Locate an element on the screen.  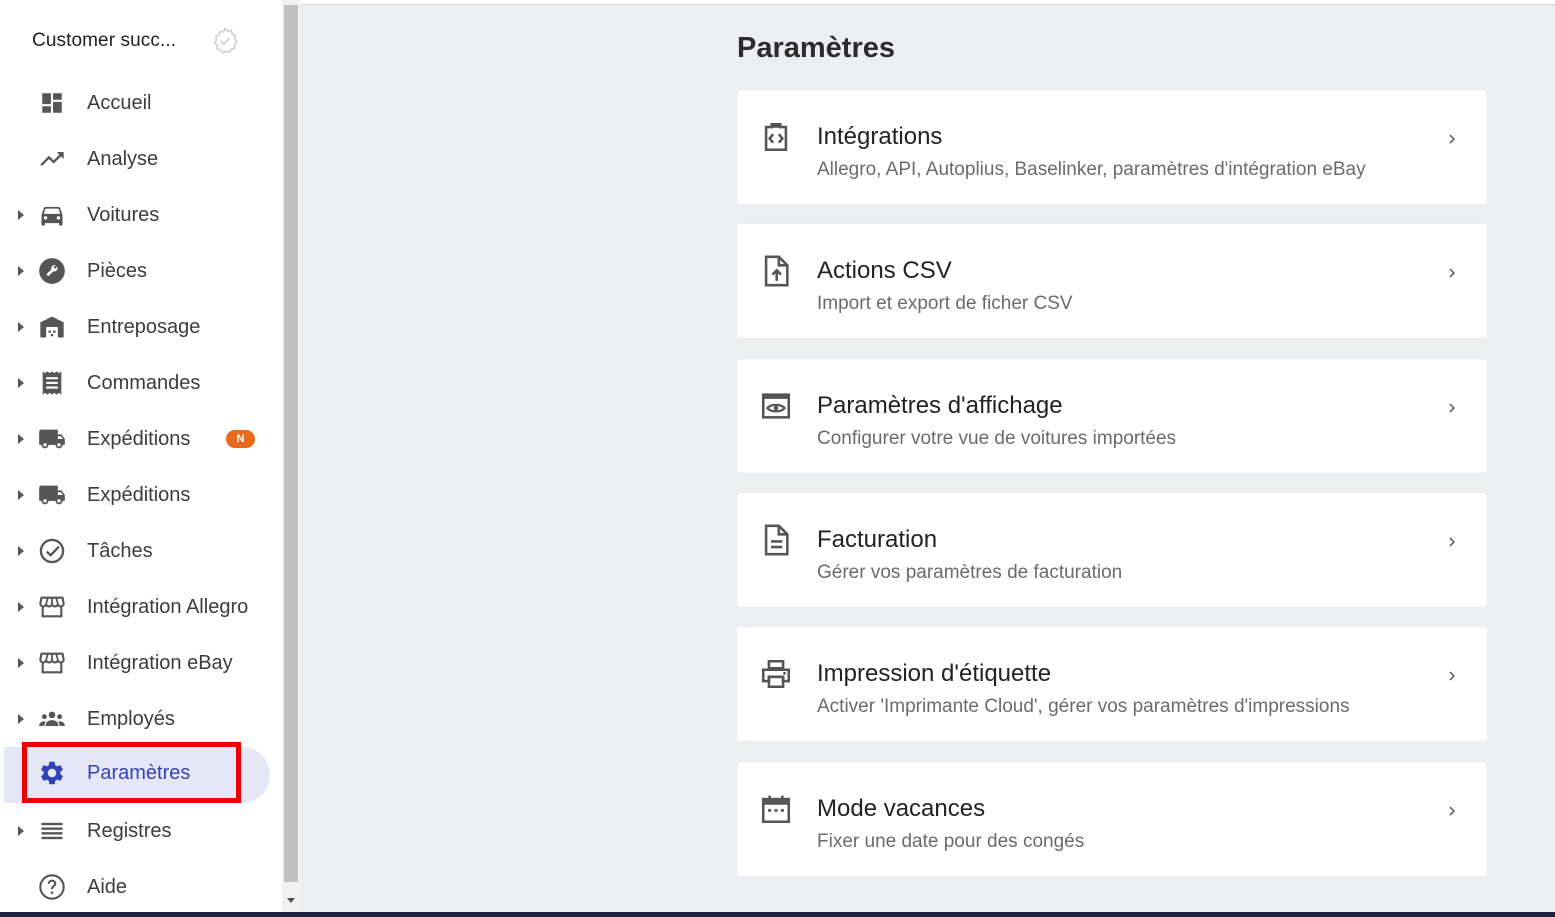
dashboard-icon is located at coordinates (52, 103).